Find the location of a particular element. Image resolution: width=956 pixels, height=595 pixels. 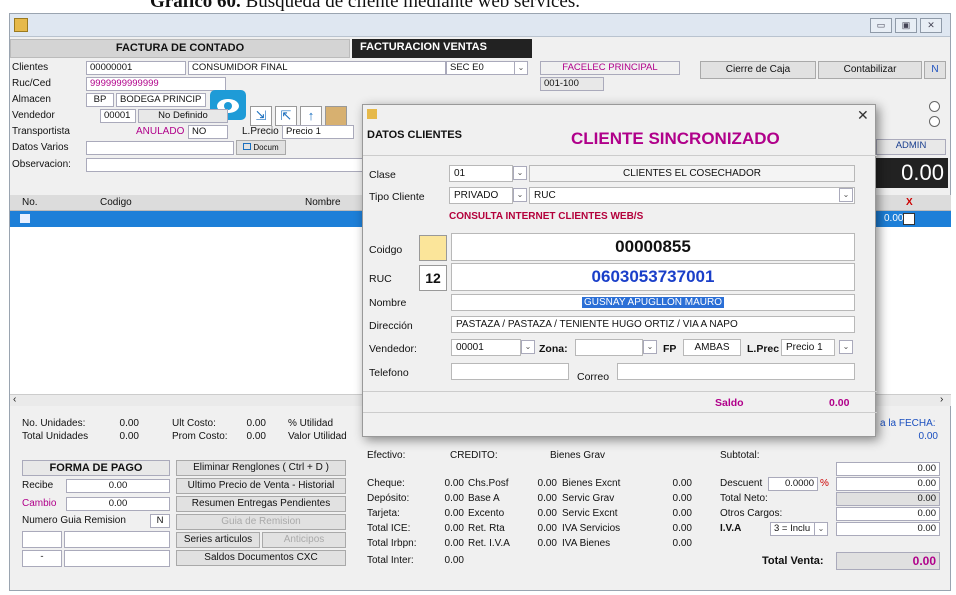

tipo-doc-field: RUC is located at coordinates (692, 195).